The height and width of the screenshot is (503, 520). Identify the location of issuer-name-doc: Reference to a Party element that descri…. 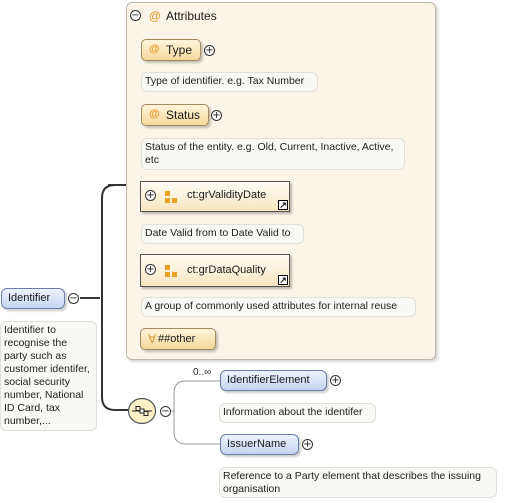
(358, 482).